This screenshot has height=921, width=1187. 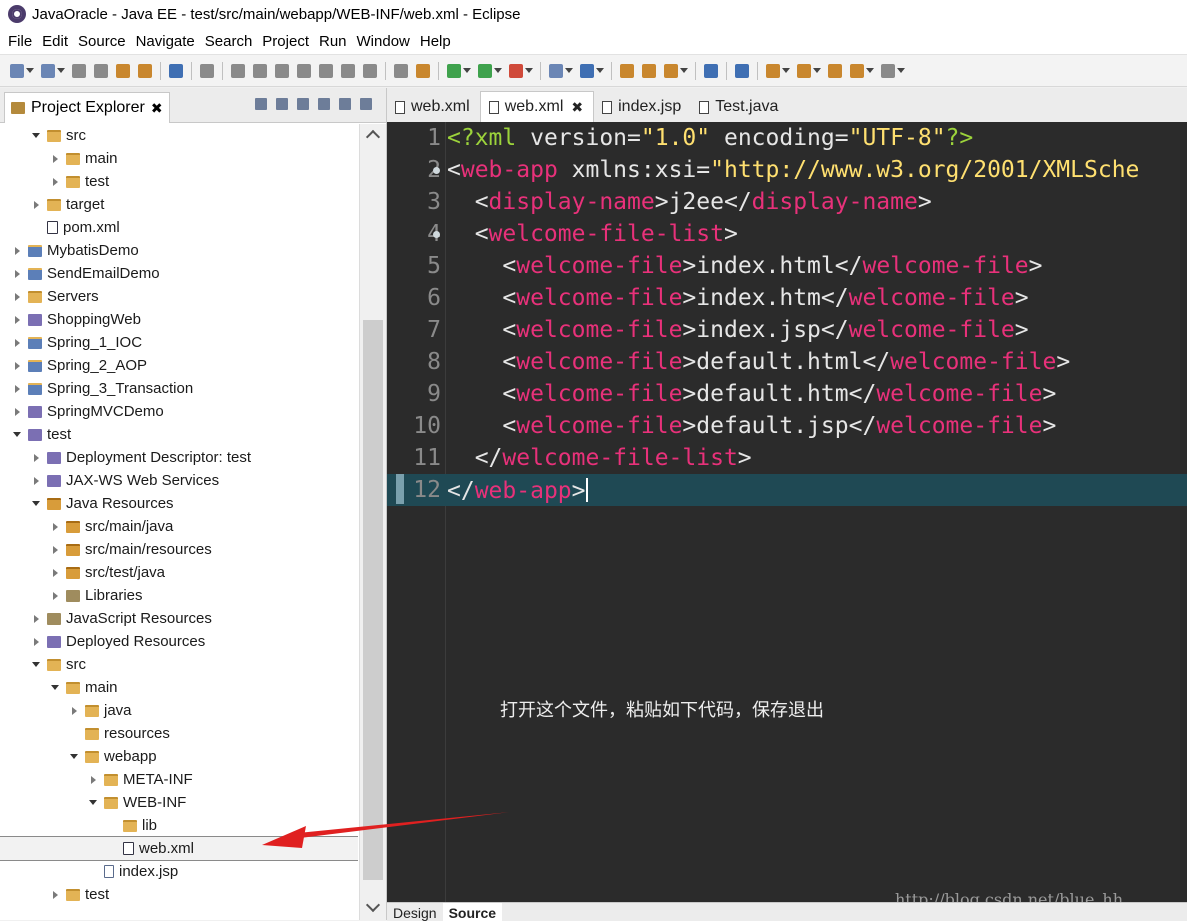 What do you see at coordinates (433, 107) in the screenshot?
I see `editor-tab: web.xml` at bounding box center [433, 107].